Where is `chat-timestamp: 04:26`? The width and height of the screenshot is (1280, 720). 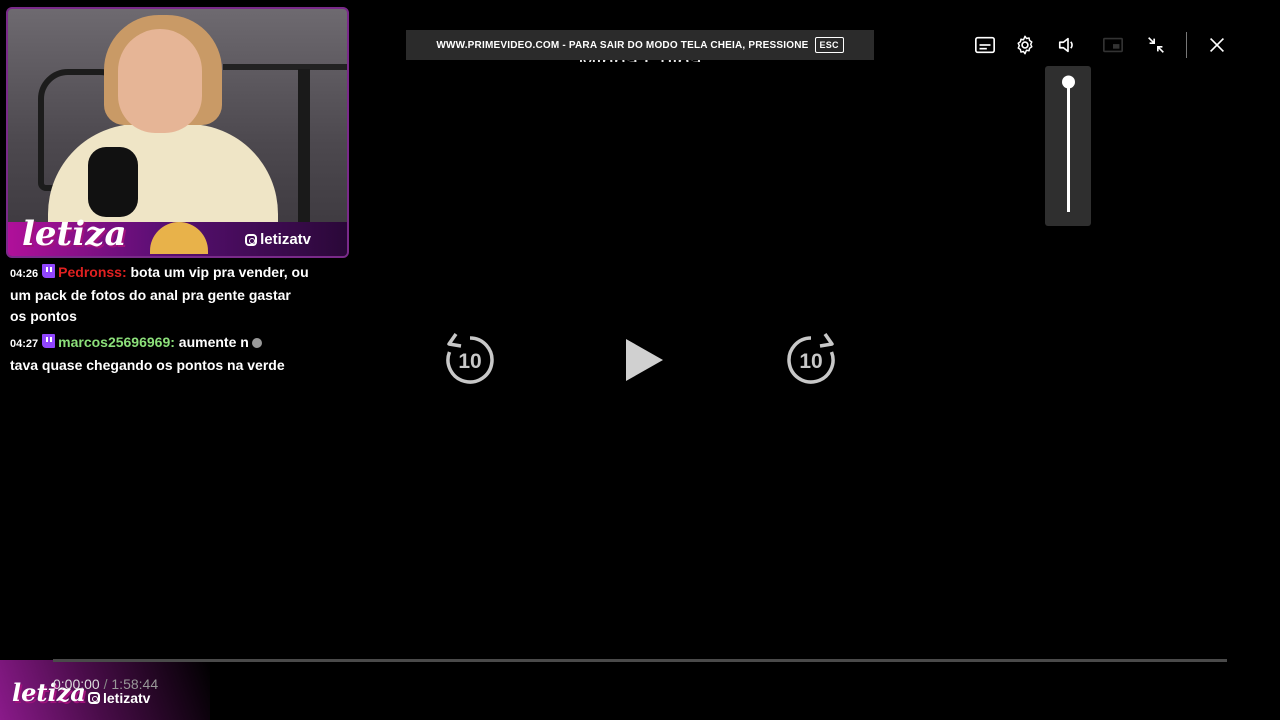
chat-timestamp: 04:26 is located at coordinates (24, 274).